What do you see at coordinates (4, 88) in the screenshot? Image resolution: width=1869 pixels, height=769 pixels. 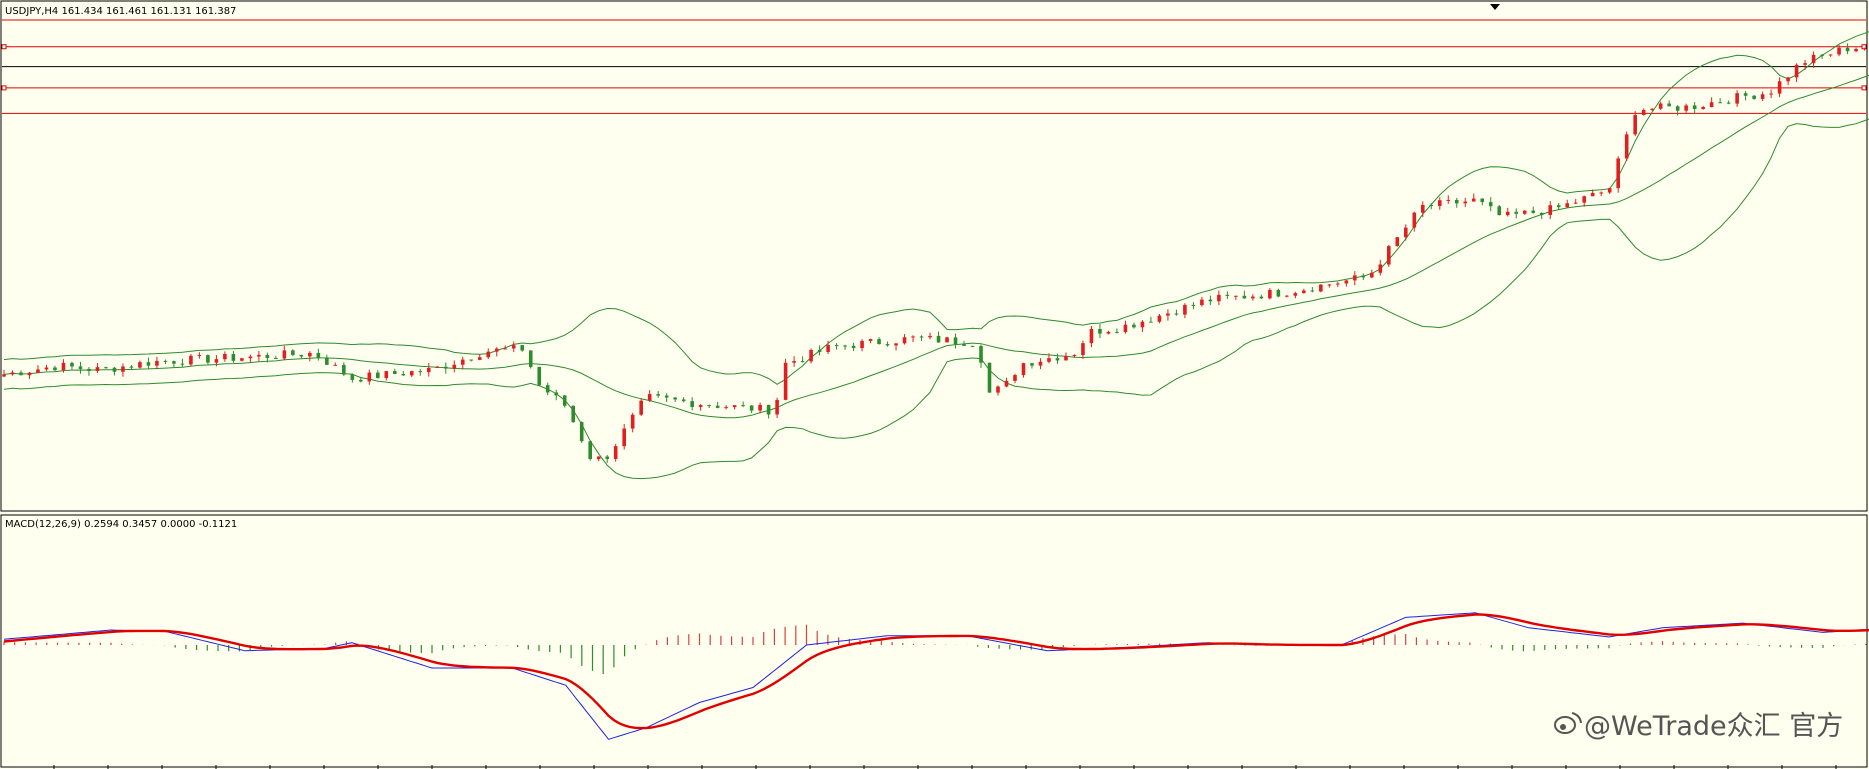 I see `level-handle-left` at bounding box center [4, 88].